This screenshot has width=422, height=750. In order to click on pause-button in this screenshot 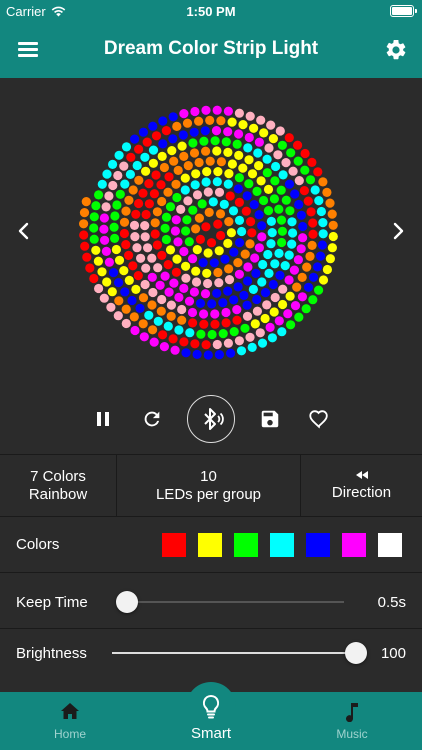, I will do `click(103, 419)`.